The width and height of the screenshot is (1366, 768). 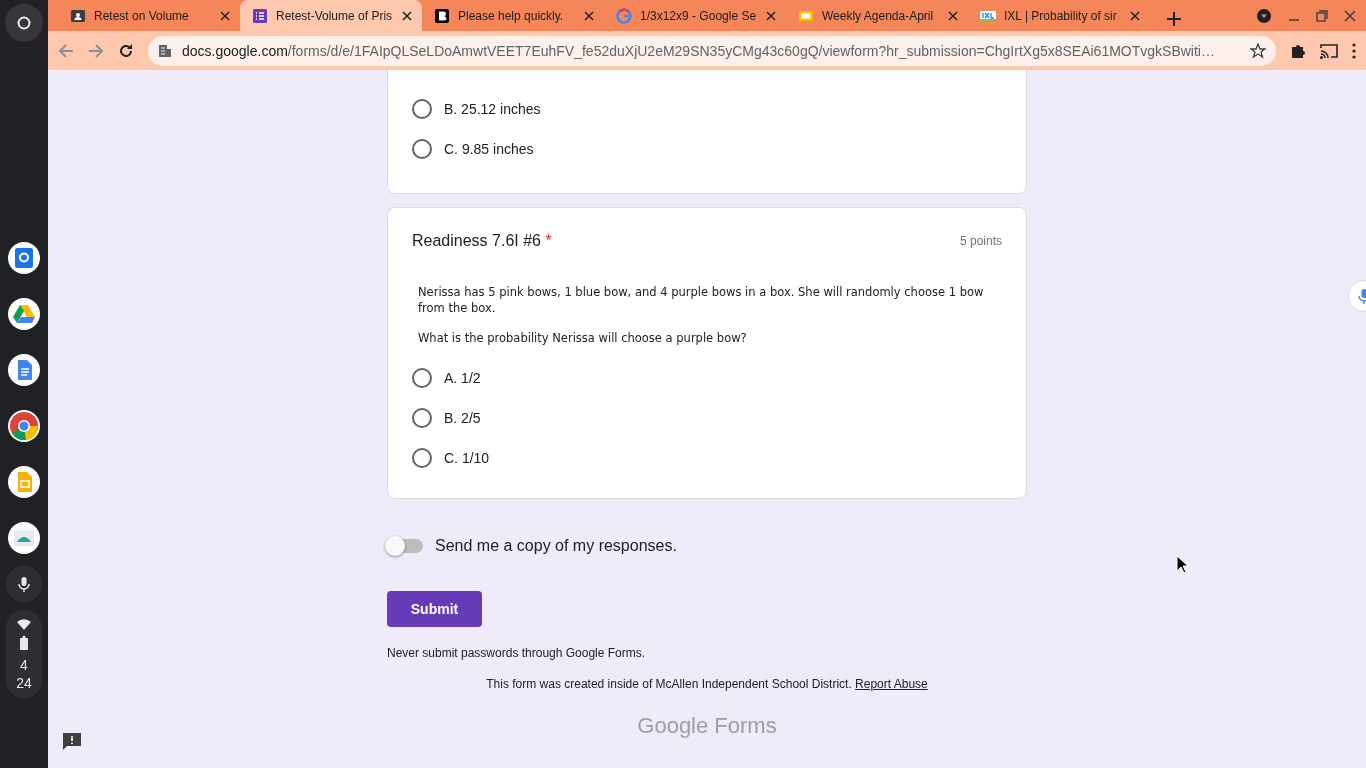 I want to click on microphone-button, so click(x=24, y=584).